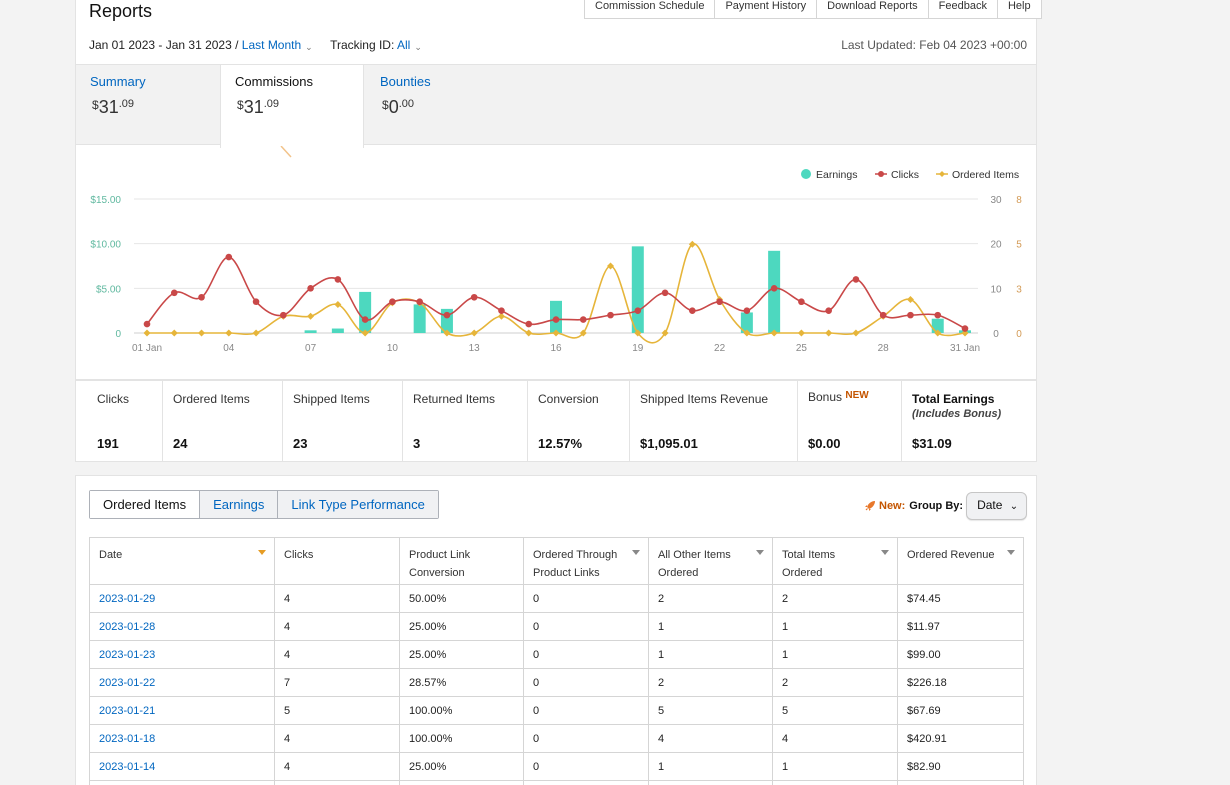 The width and height of the screenshot is (1230, 785). I want to click on stat-clicks: Clicks 191, so click(119, 421).